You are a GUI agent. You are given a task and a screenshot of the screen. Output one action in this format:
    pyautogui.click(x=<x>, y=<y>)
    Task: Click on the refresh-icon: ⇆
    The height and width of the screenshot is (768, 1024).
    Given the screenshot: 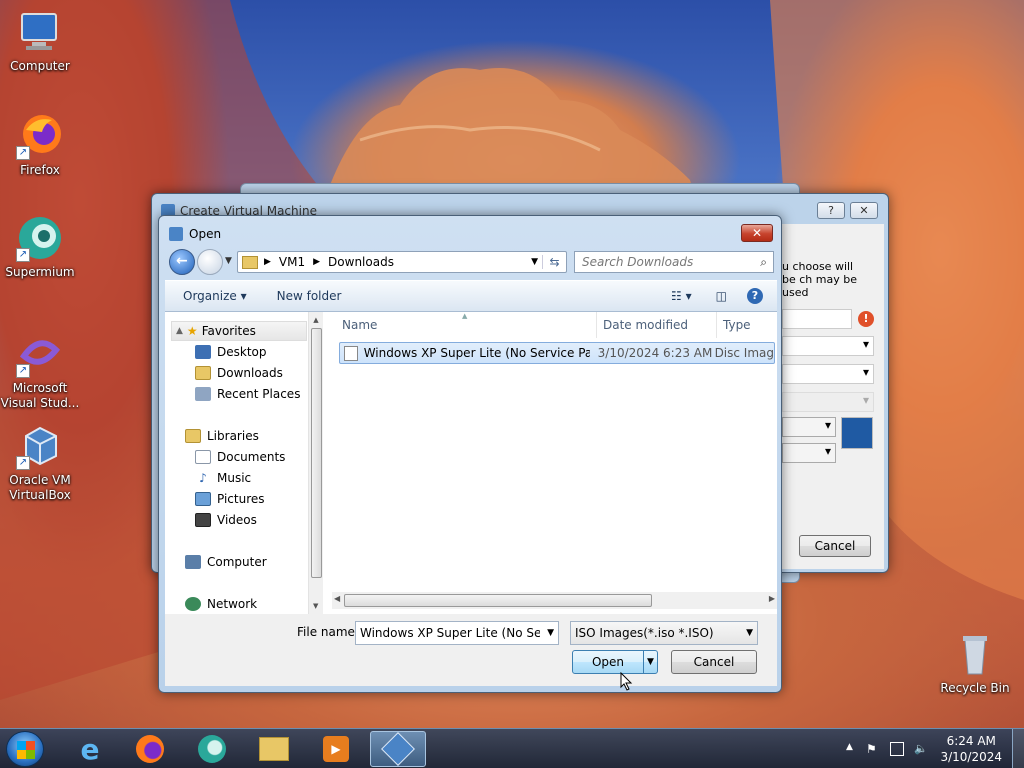 What is the action you would take?
    pyautogui.click(x=554, y=262)
    